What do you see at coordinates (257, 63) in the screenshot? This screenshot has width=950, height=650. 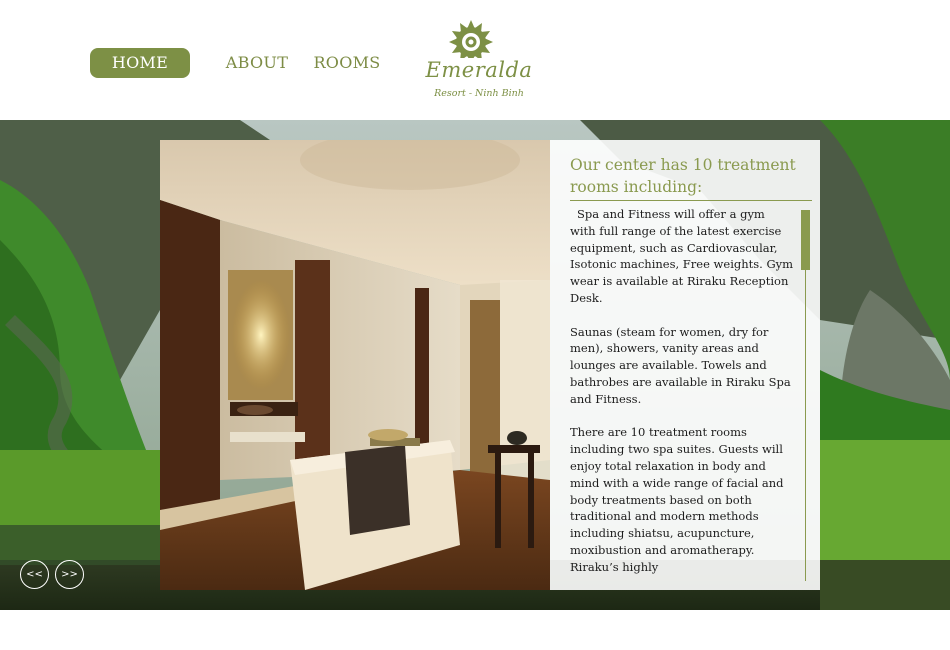 I see `nav-about-link: ABOUT` at bounding box center [257, 63].